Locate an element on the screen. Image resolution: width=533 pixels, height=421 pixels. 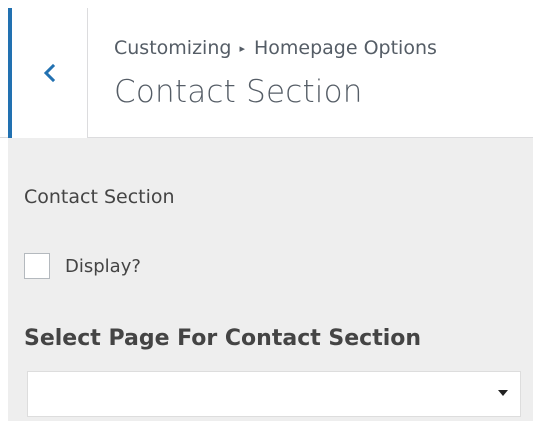
section-heading: Contact Section is located at coordinates (99, 197).